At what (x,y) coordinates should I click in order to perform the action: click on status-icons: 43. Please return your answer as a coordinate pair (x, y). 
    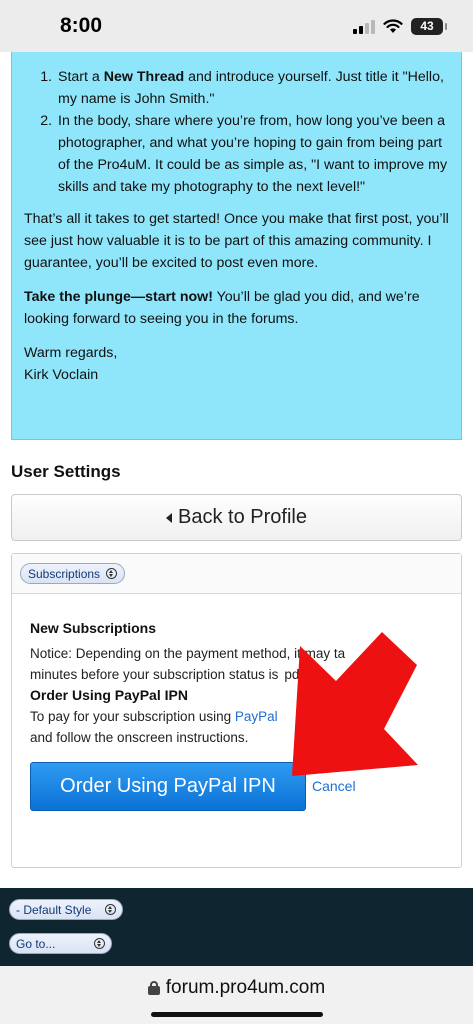
    Looking at the image, I should click on (400, 26).